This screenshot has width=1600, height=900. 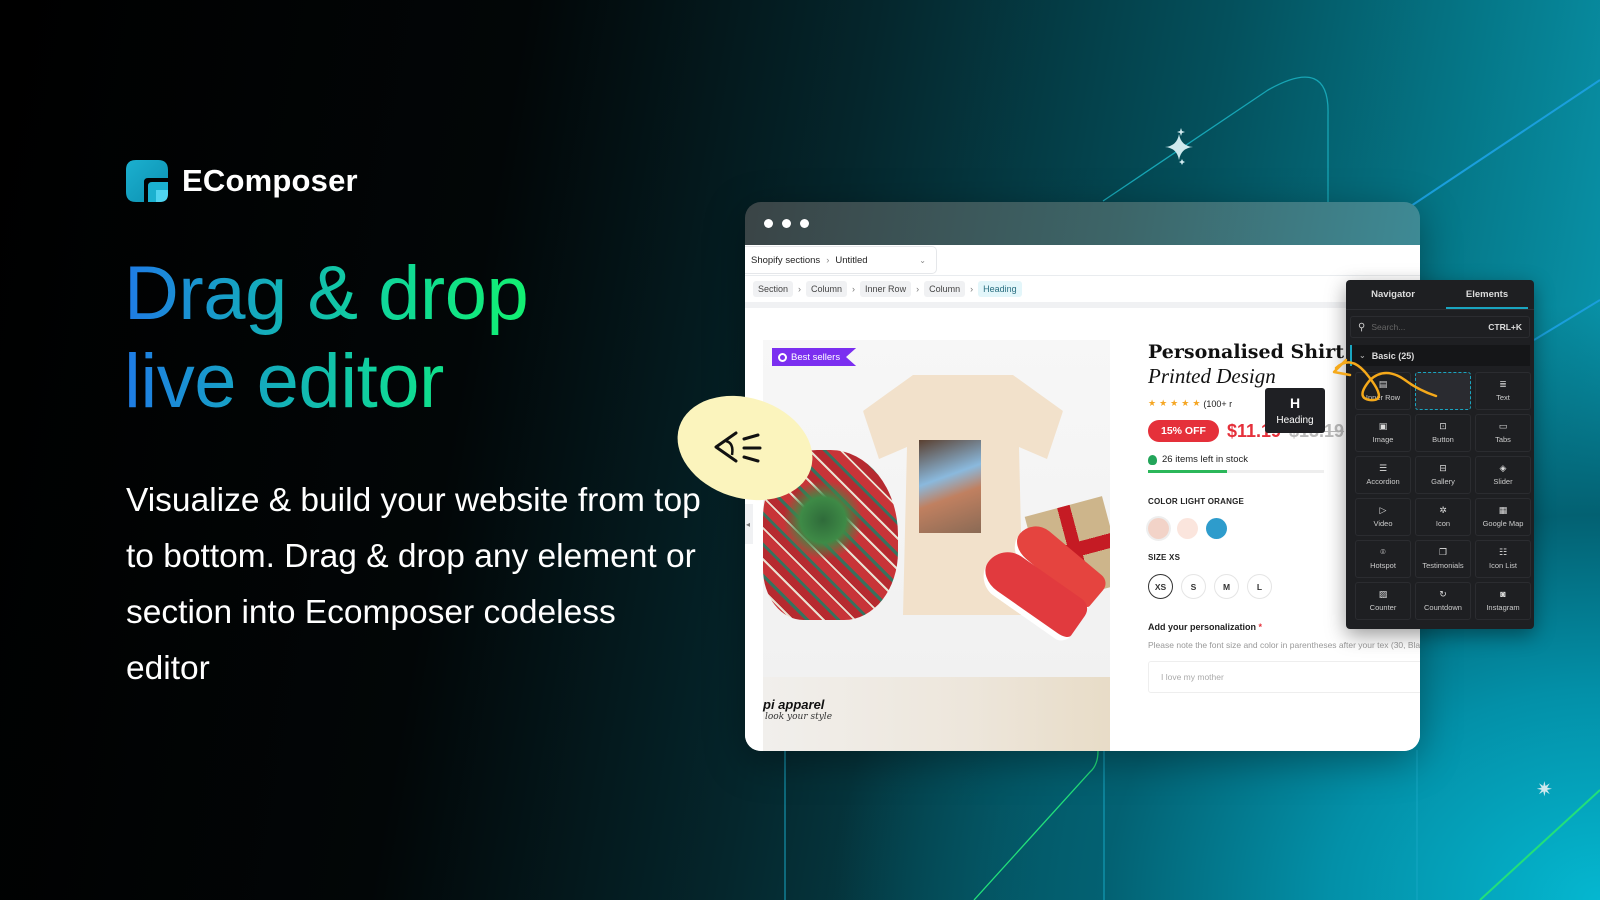 I want to click on deco-line-diag-top, so click(x=1502, y=145).